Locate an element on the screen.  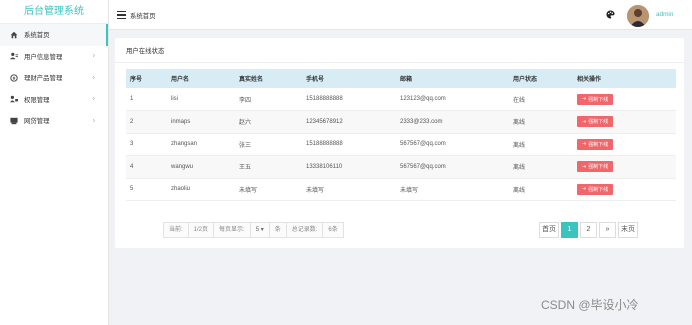
app-brand: 后台管理系统 is located at coordinates (54, 12).